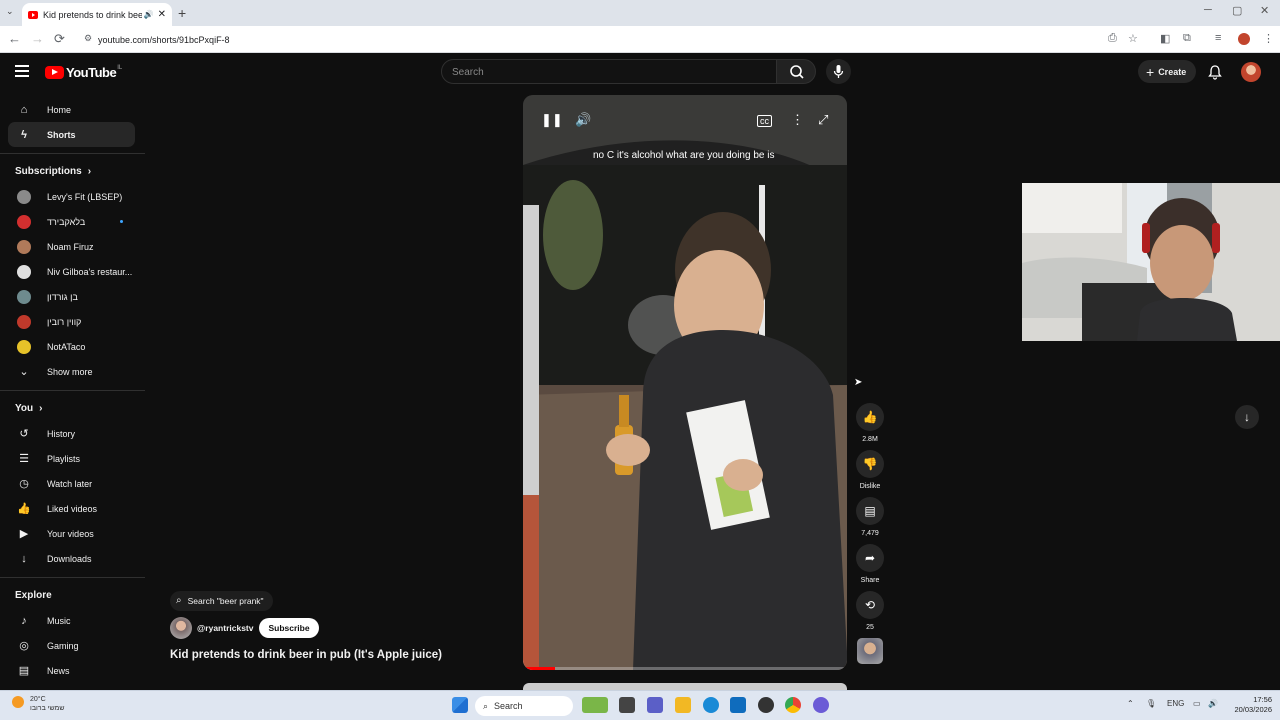 The image size is (1280, 720). Describe the element at coordinates (870, 464) in the screenshot. I see `thumbs-down-icon: 👎` at that location.